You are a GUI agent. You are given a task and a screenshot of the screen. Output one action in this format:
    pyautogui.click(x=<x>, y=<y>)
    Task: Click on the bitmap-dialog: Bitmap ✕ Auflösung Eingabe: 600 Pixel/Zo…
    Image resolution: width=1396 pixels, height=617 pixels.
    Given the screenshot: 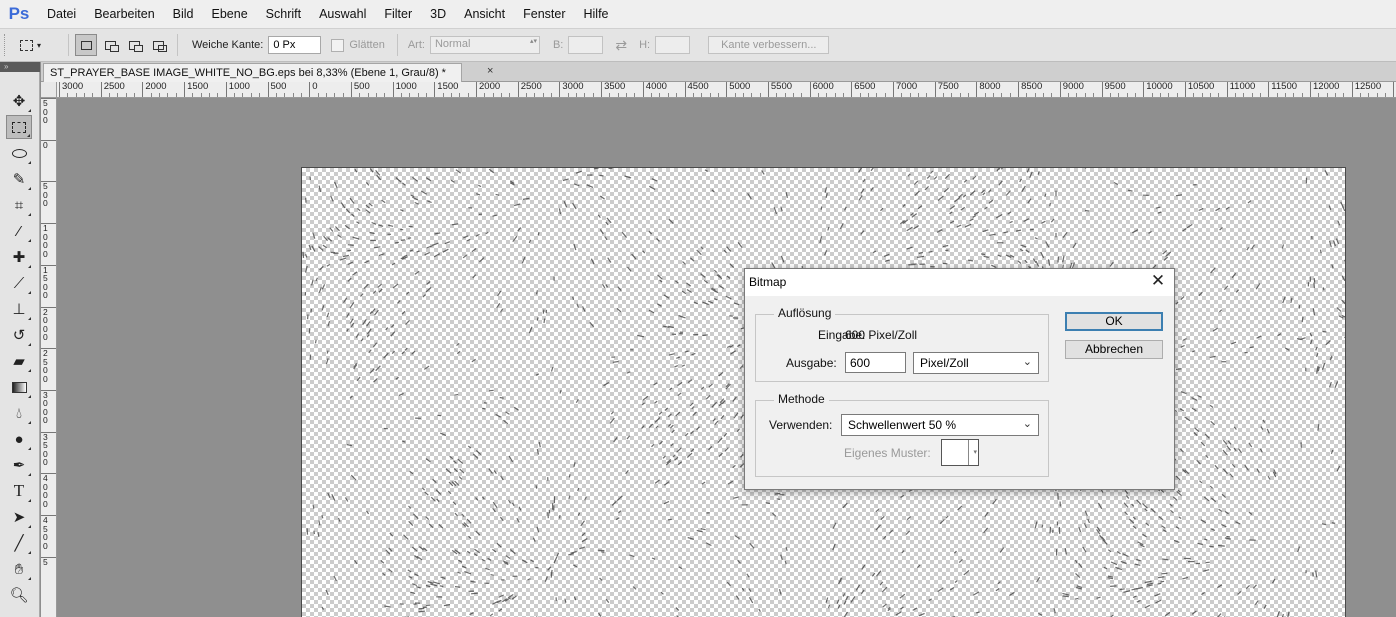 What is the action you would take?
    pyautogui.click(x=959, y=379)
    